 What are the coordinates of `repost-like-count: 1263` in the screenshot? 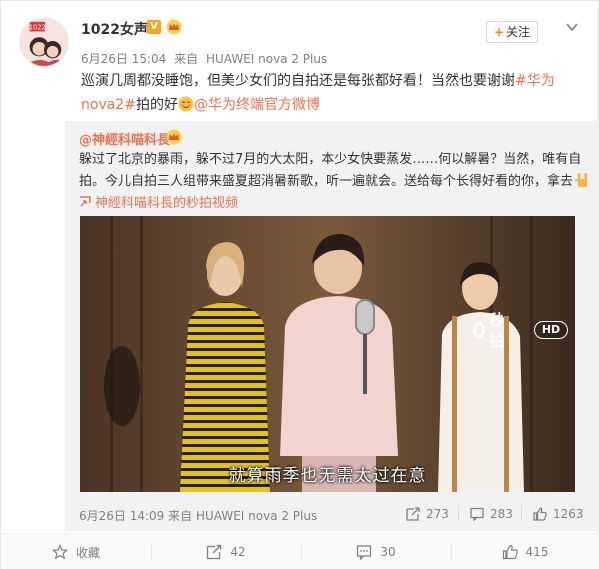 It's located at (558, 514).